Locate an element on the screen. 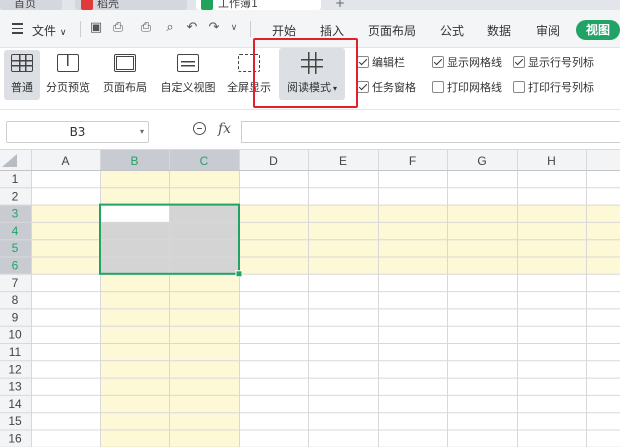 The image size is (620, 447). row-header-9: 9 is located at coordinates (15, 317).